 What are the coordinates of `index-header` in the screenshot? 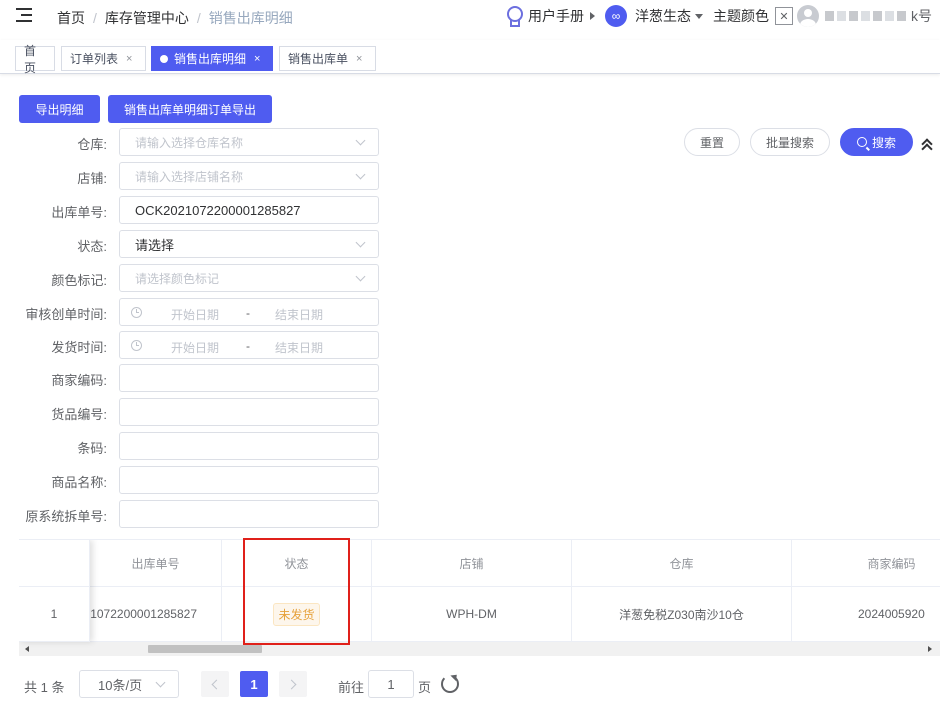 It's located at (54, 563).